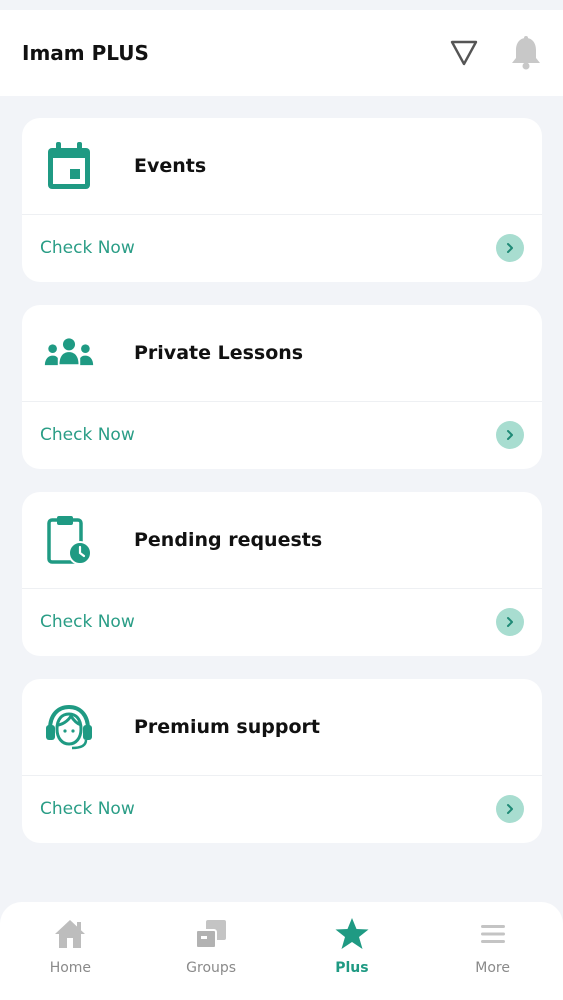 The image size is (563, 1000). Describe the element at coordinates (211, 934) in the screenshot. I see `groups-icon` at that location.